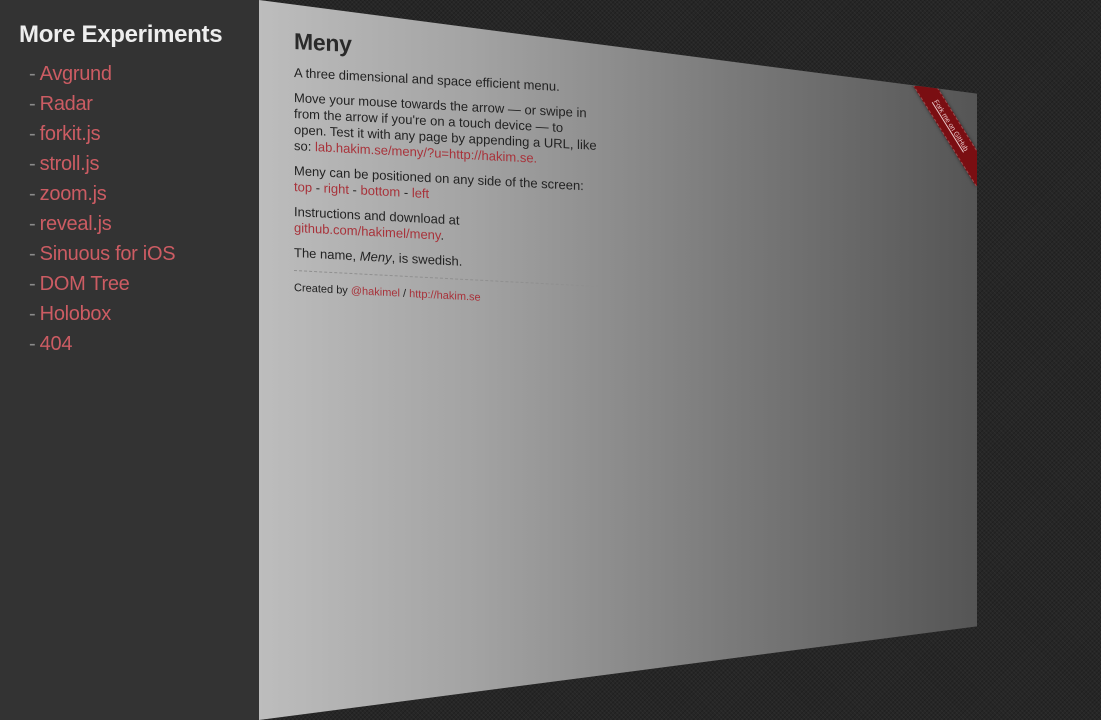 This screenshot has width=1101, height=720. Describe the element at coordinates (76, 314) in the screenshot. I see `menu-link-holobox: Holobox` at that location.